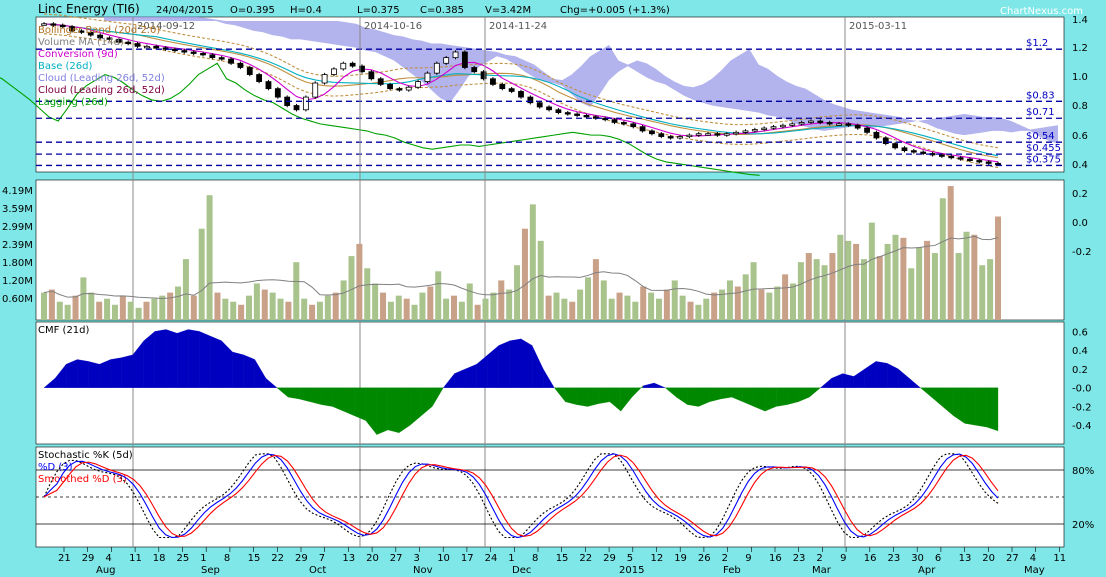  I want to click on stoch-tick-80: 80%, so click(1083, 471).